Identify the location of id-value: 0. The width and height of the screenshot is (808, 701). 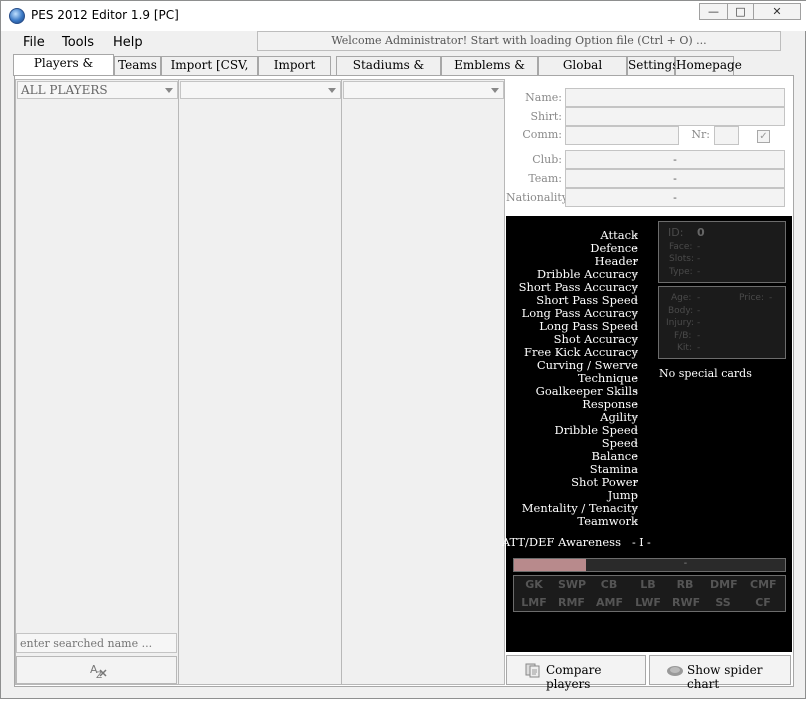
(701, 232).